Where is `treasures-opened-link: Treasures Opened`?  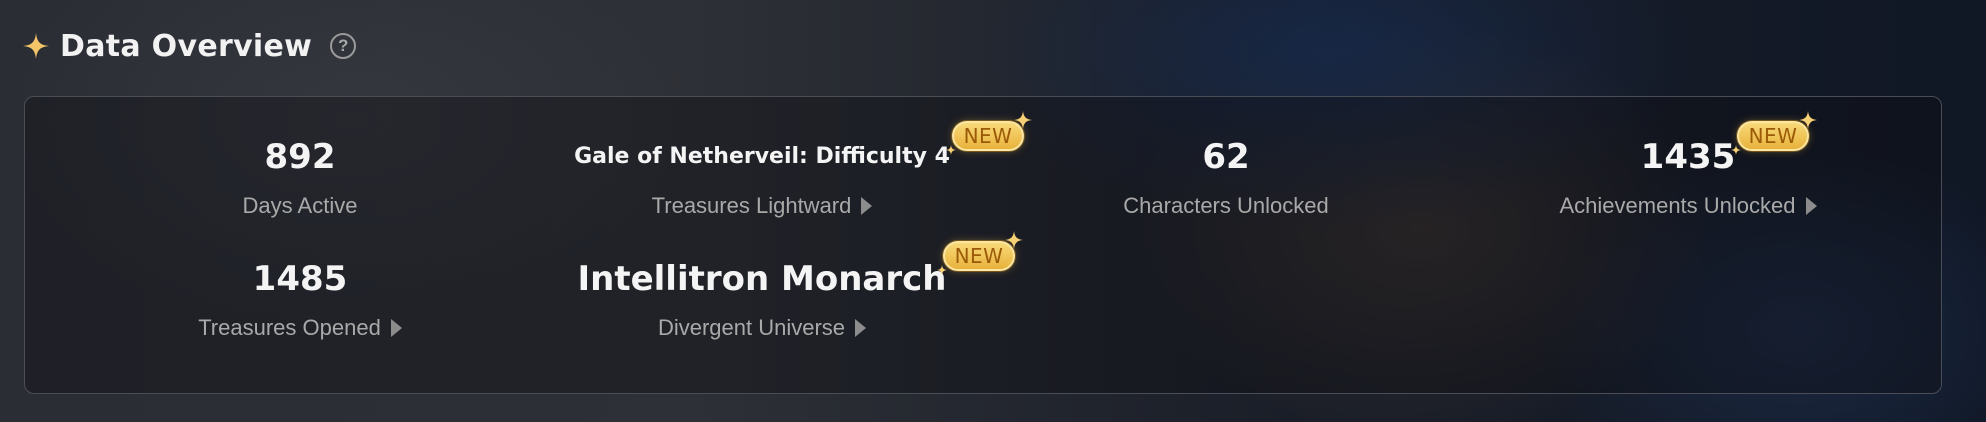 treasures-opened-link: Treasures Opened is located at coordinates (300, 328).